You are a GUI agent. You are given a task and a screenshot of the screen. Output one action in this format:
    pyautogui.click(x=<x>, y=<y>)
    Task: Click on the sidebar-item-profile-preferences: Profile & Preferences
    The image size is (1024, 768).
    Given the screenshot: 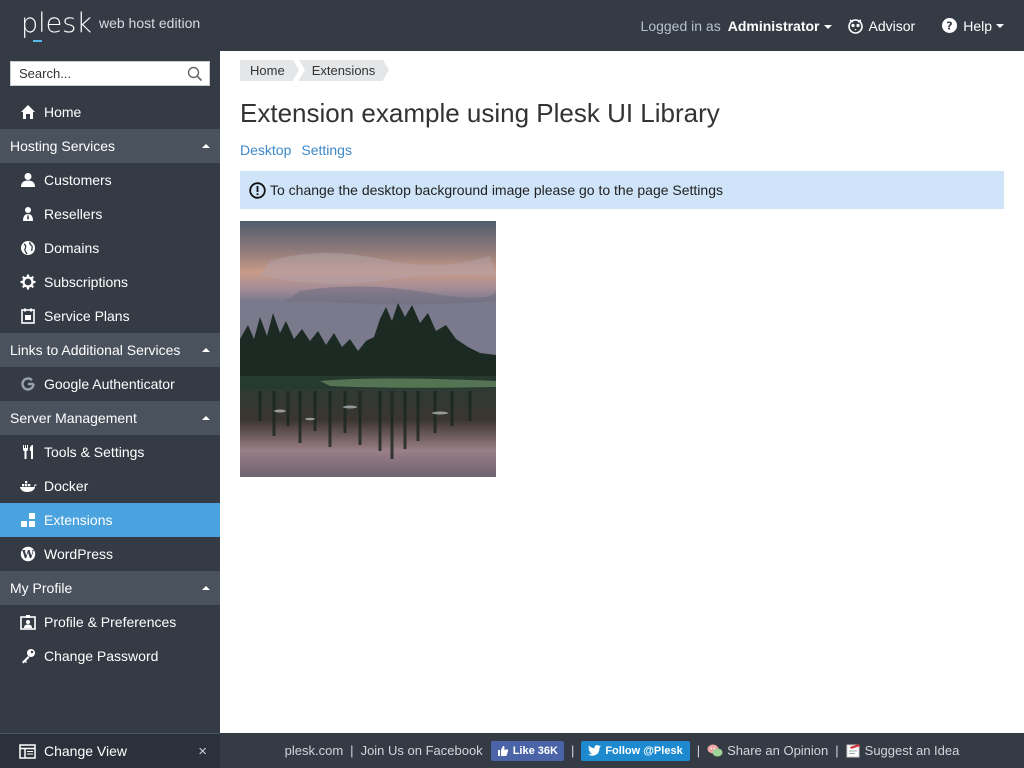 What is the action you would take?
    pyautogui.click(x=110, y=622)
    